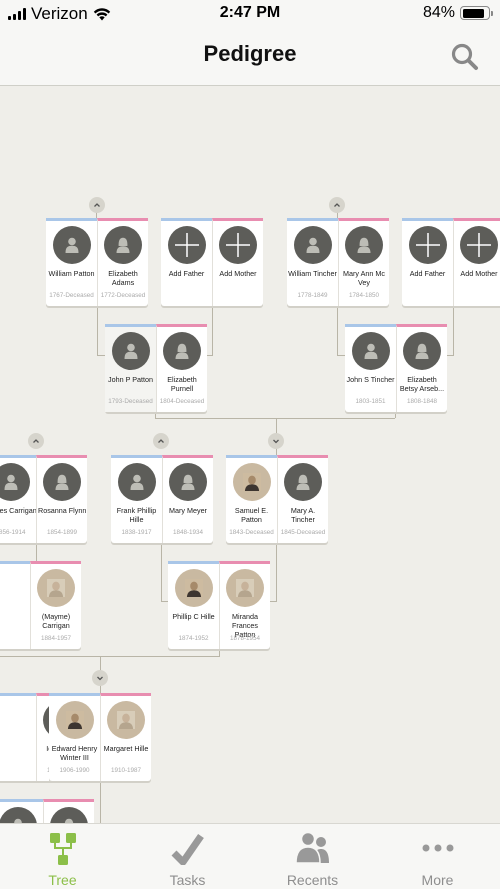 The image size is (500, 889). Describe the element at coordinates (437, 880) in the screenshot. I see `tab-label: More` at that location.